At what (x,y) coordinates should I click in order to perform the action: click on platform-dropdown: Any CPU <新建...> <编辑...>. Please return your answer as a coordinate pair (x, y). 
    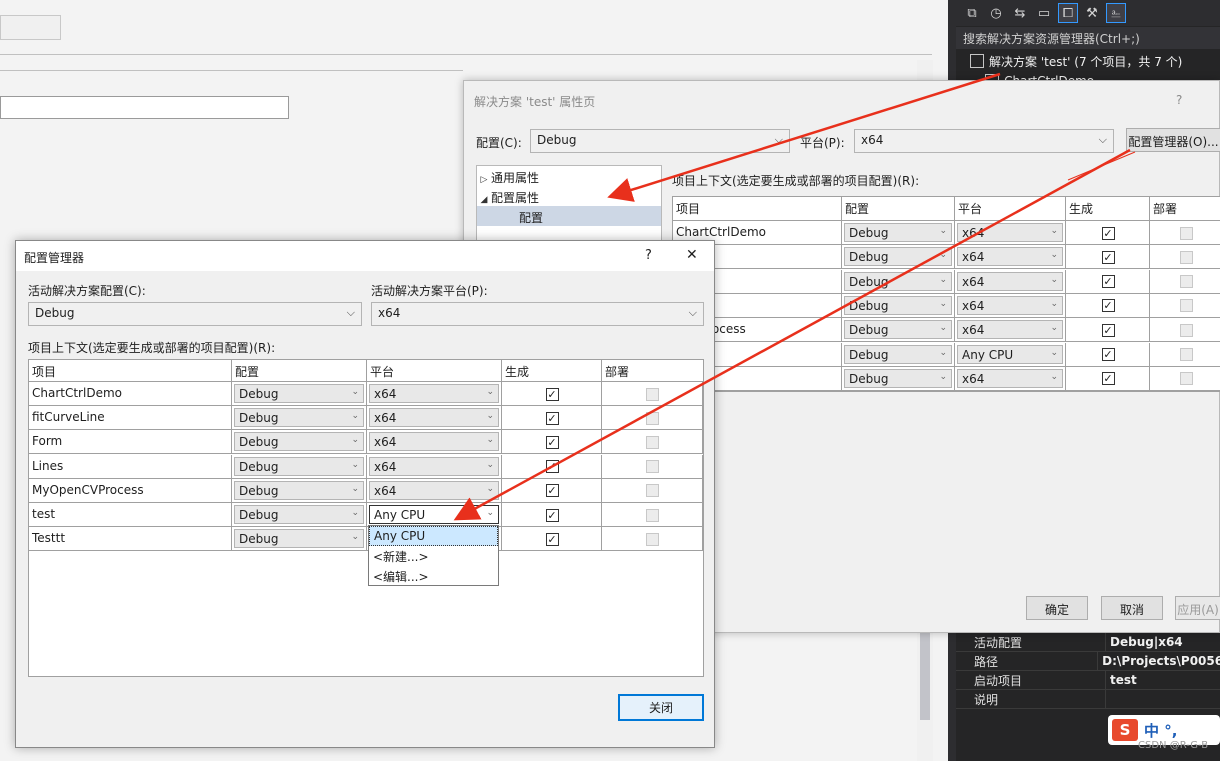
    Looking at the image, I should click on (433, 555).